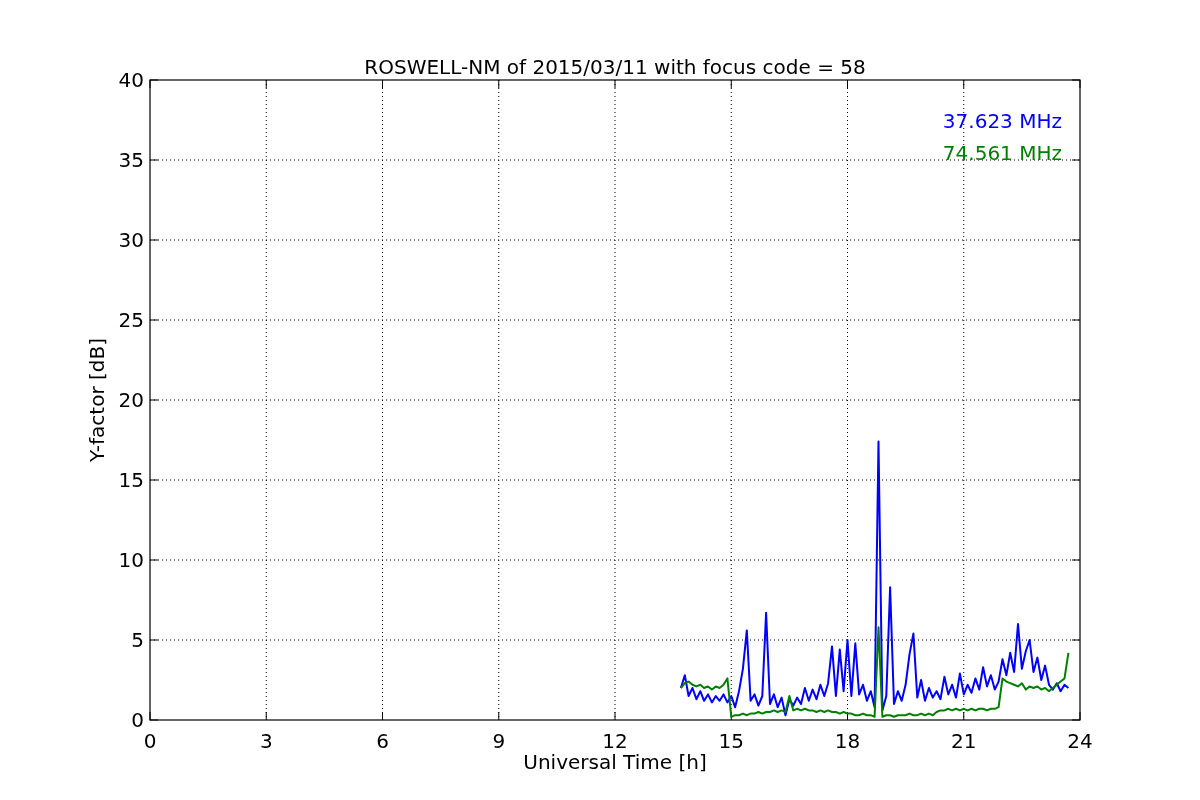  What do you see at coordinates (131, 400) in the screenshot?
I see `tick-label: 20` at bounding box center [131, 400].